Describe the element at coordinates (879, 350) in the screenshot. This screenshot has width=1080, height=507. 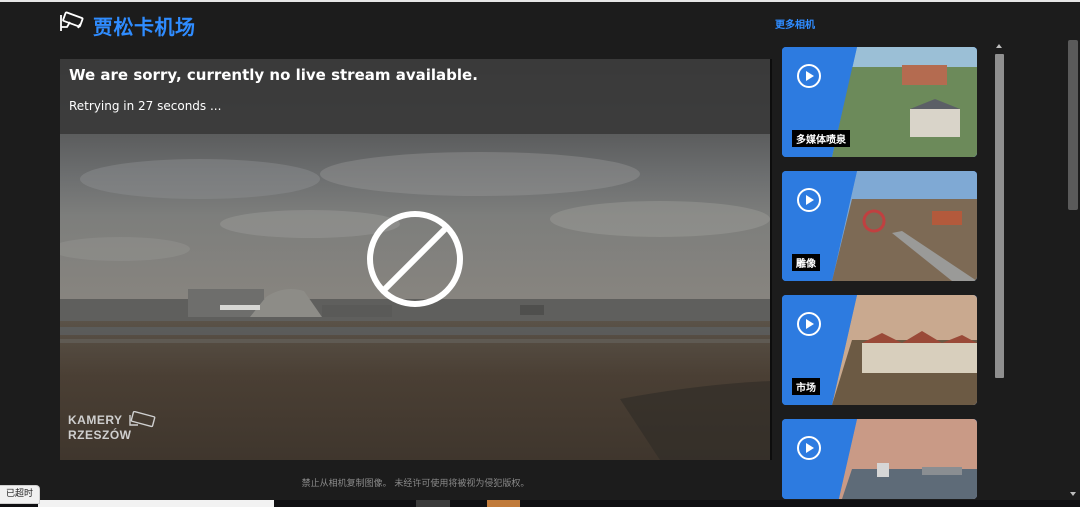
I see `camera-card-market: 市场` at that location.